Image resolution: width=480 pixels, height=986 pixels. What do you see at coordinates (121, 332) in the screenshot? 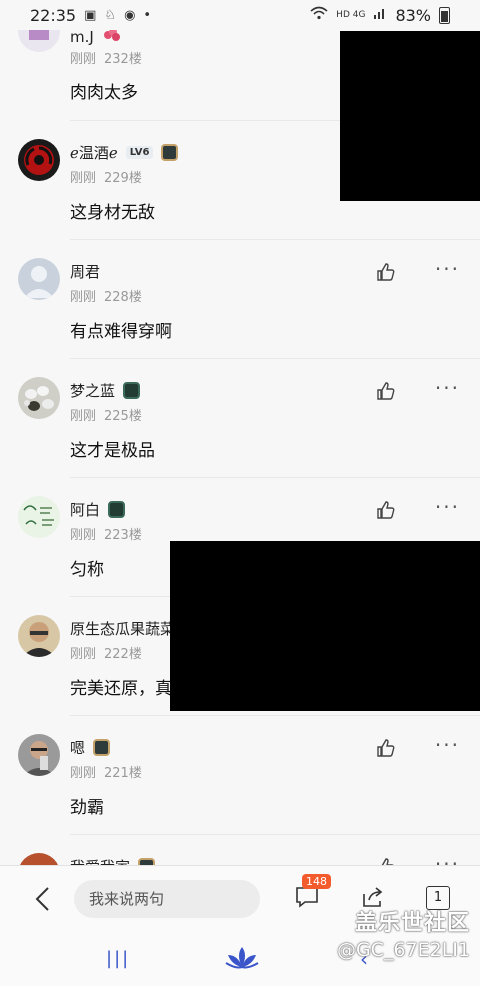
I see `comment-text: 有点难得穿啊` at bounding box center [121, 332].